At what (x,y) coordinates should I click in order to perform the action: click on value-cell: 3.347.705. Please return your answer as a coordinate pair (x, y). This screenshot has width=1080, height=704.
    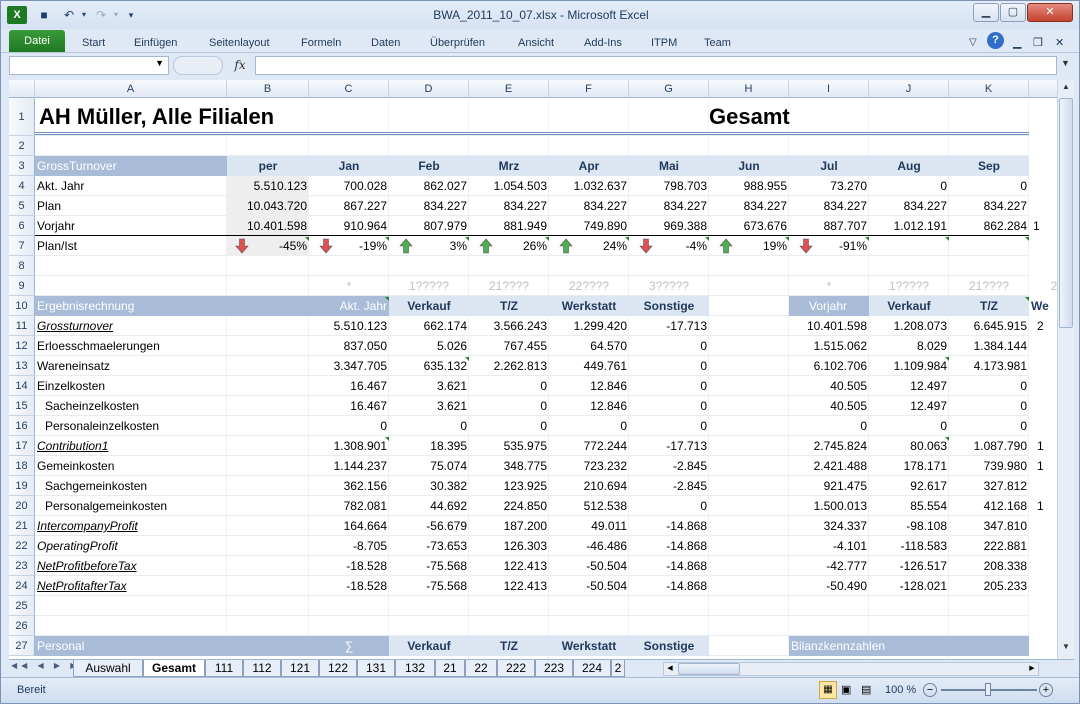
    Looking at the image, I should click on (308, 366).